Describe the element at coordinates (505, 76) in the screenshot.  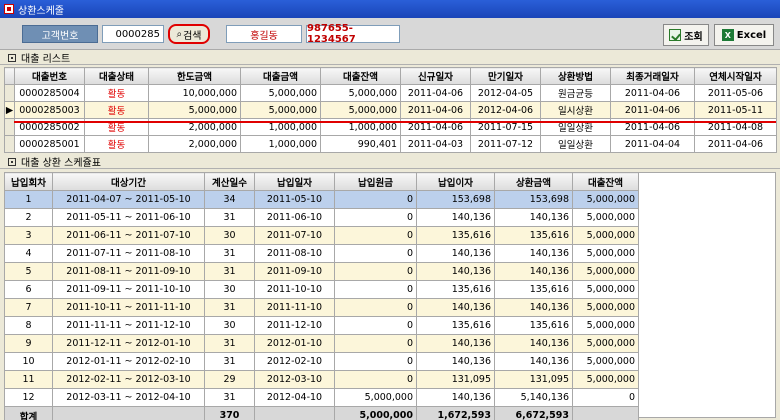
I see `loan-col-header: 만기일자` at that location.